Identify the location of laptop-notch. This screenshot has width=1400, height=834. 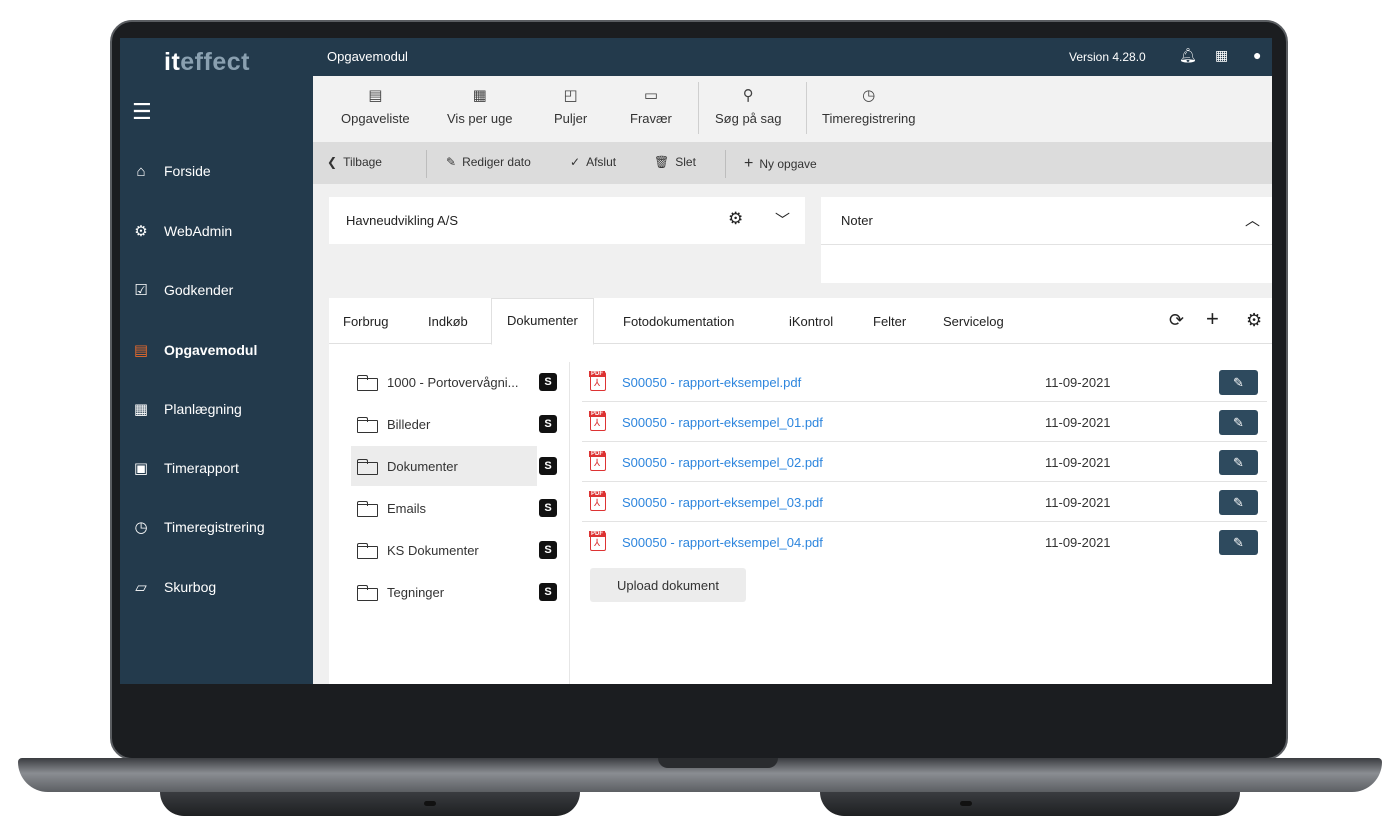
(718, 763).